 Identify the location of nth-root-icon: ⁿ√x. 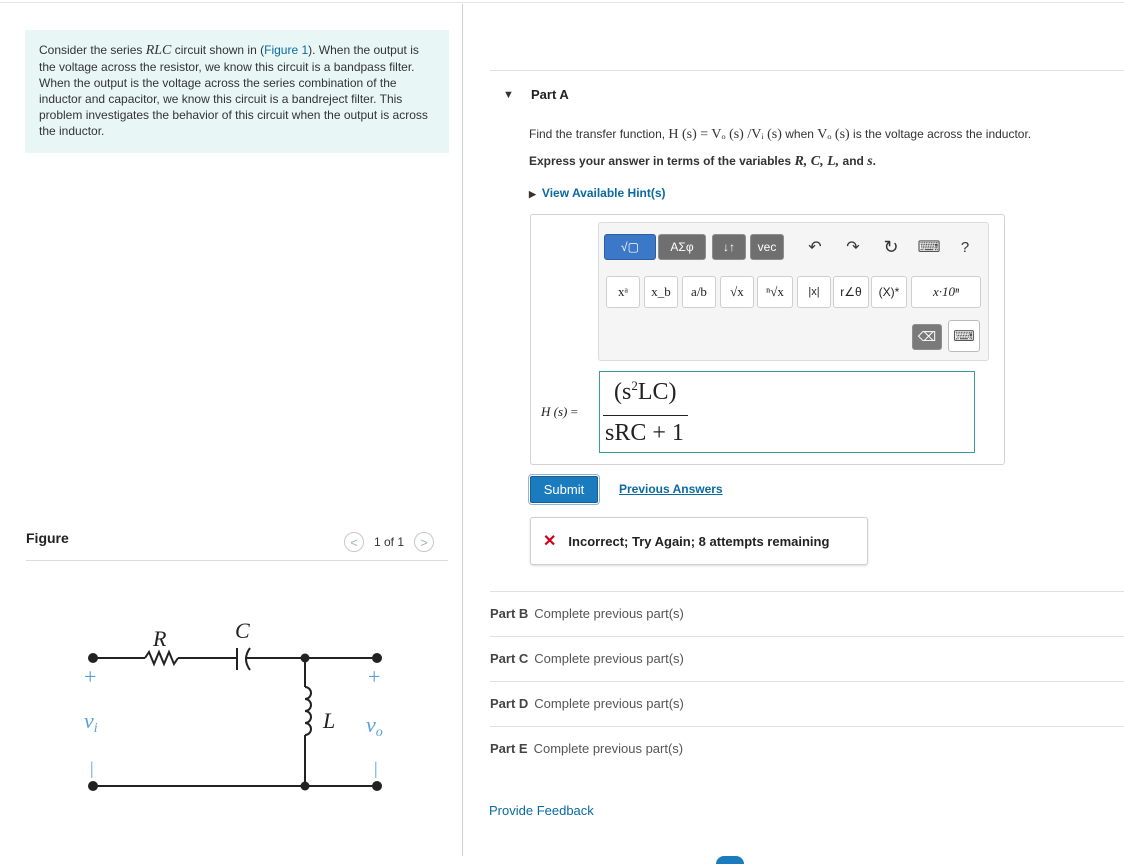
(775, 291).